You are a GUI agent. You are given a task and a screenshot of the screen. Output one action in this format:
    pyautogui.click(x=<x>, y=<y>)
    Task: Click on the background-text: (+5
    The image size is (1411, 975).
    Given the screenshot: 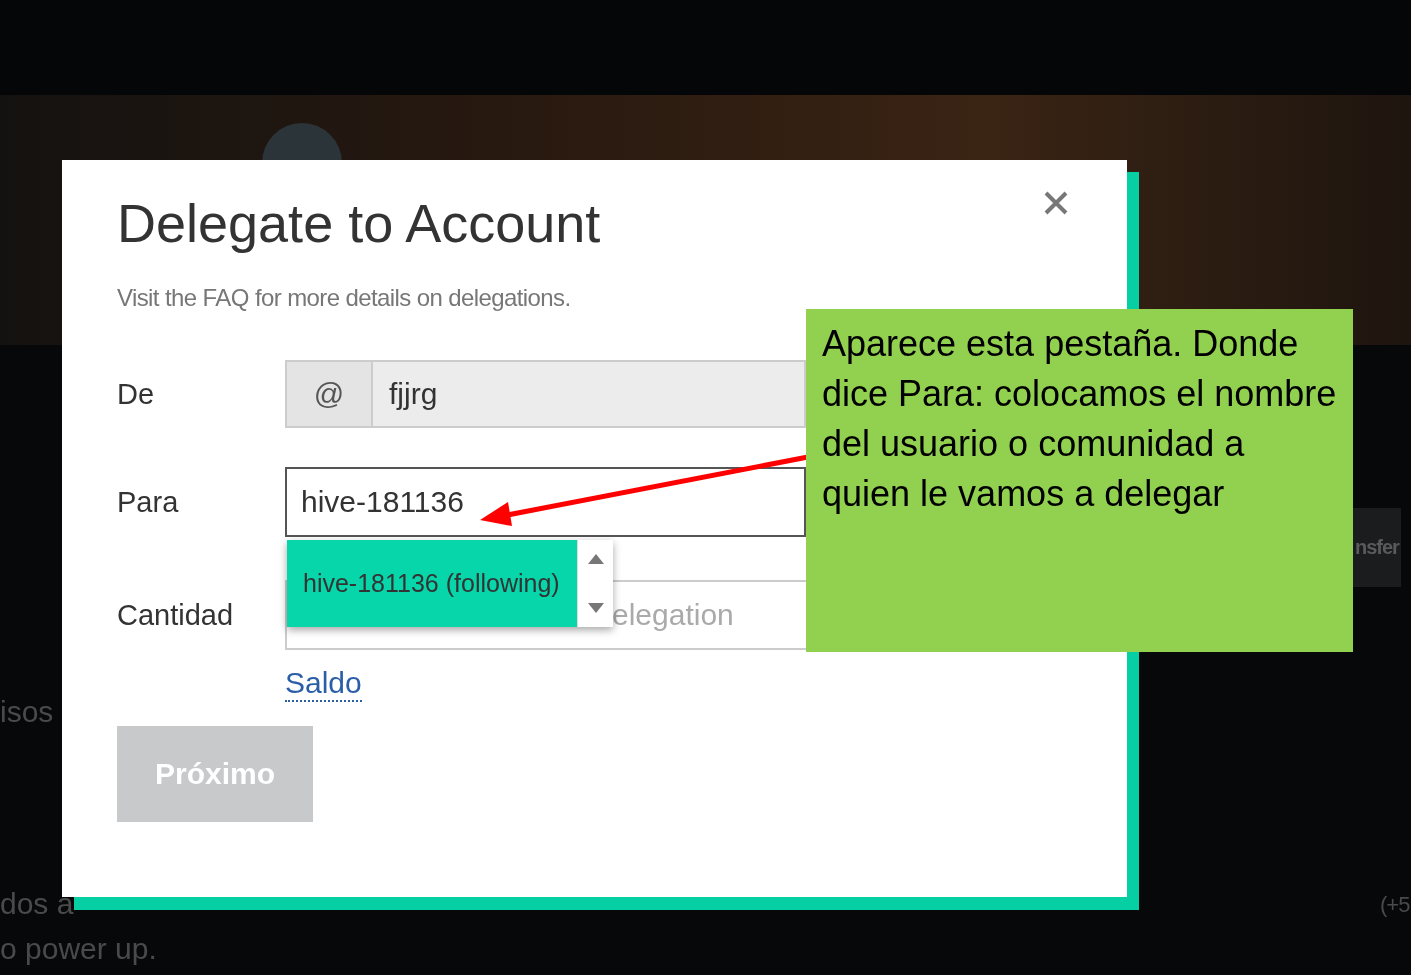 What is the action you would take?
    pyautogui.click(x=1395, y=905)
    